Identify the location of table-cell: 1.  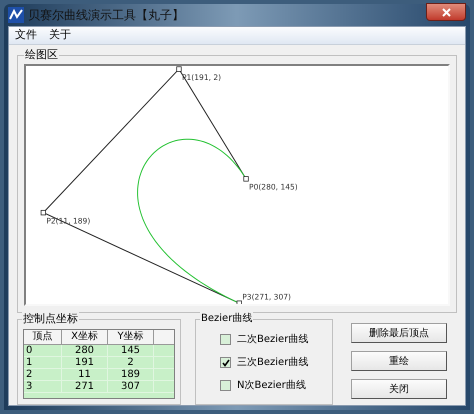
(43, 362).